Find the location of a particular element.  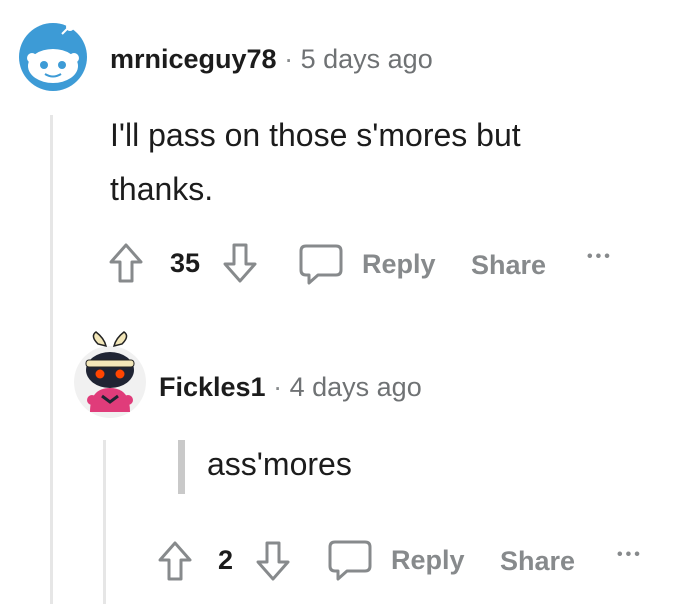

comment-body: I'll pass on those s'mores but thanks. is located at coordinates (315, 162).